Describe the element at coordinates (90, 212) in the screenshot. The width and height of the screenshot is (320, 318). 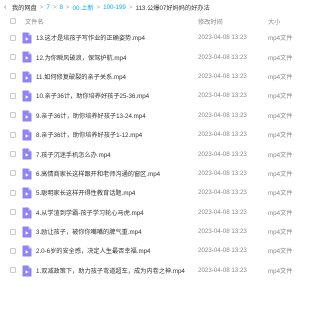
I see `file-name: 4.从学渣到学霸-孩子学习轮心马虎.mp4` at that location.